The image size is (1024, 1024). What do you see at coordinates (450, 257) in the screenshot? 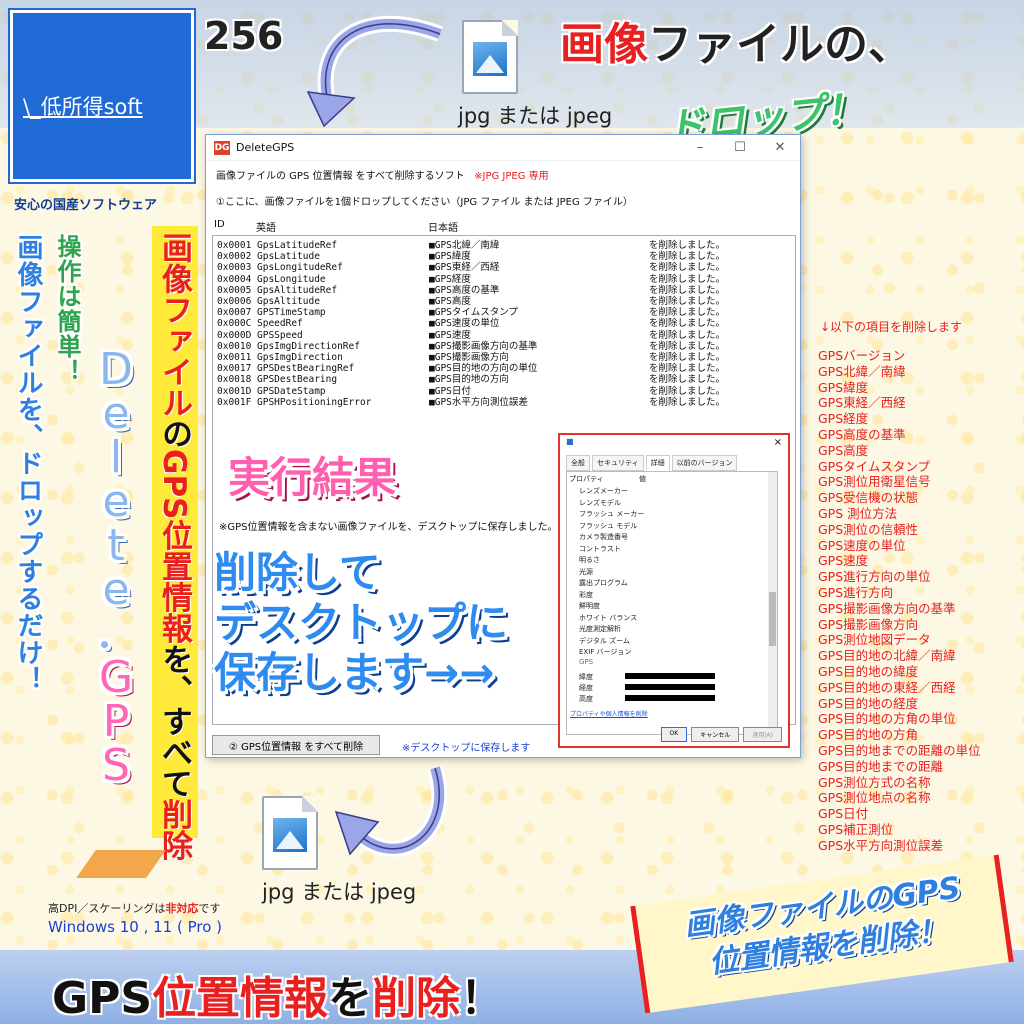
I see `row-ja: ■GPS緯度` at bounding box center [450, 257].